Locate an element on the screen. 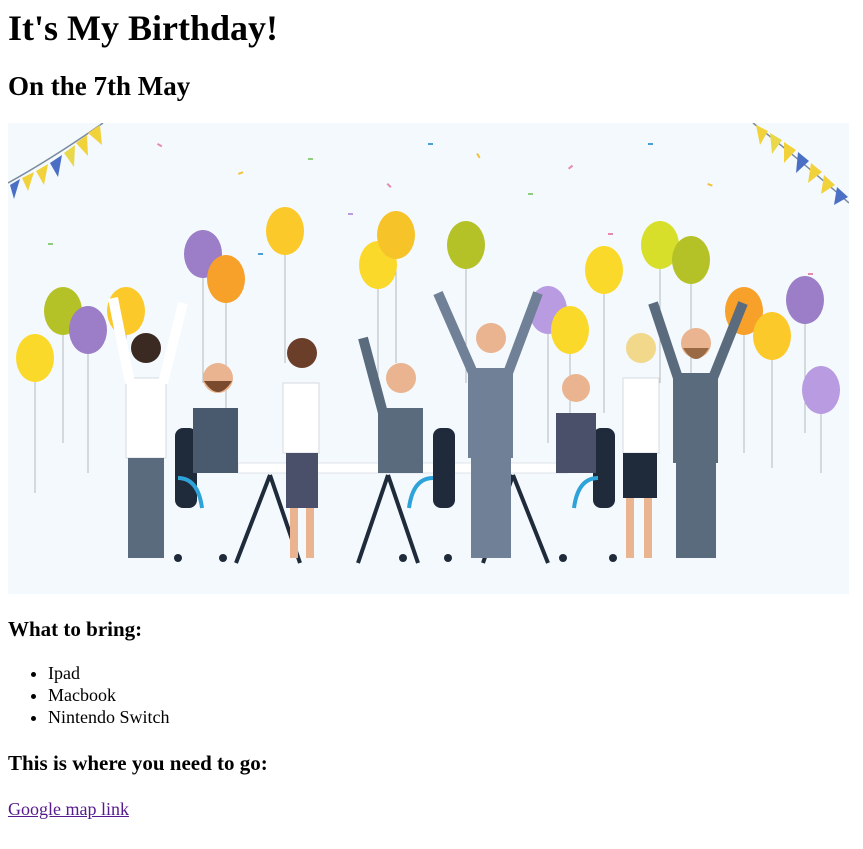  list-item: Macbook is located at coordinates (451, 695).